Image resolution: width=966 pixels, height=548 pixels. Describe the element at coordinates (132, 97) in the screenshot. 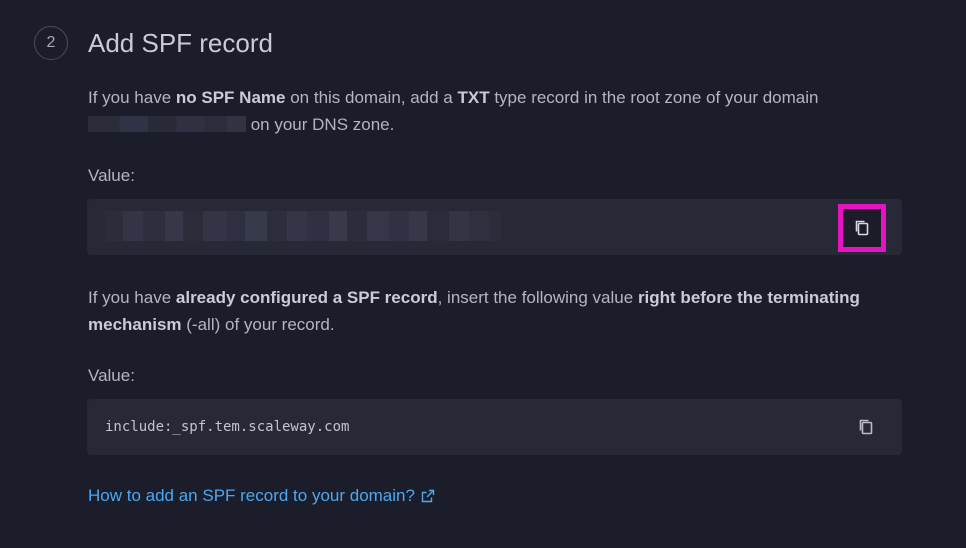

I see `intro-text-1: If you have` at that location.